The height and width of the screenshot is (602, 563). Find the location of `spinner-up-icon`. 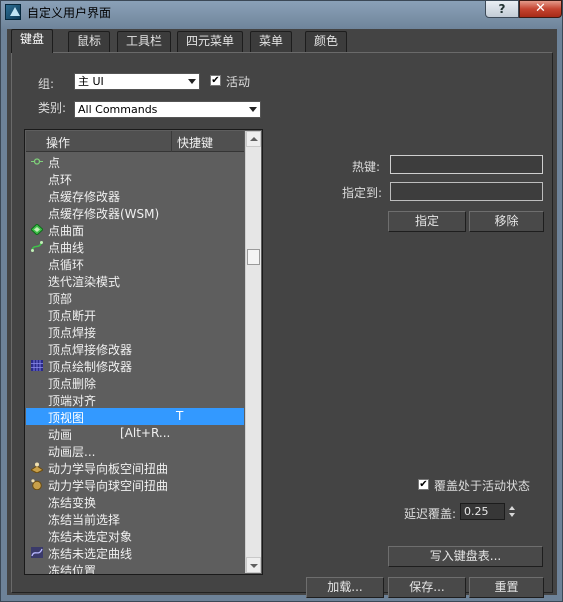

spinner-up-icon is located at coordinates (512, 508).